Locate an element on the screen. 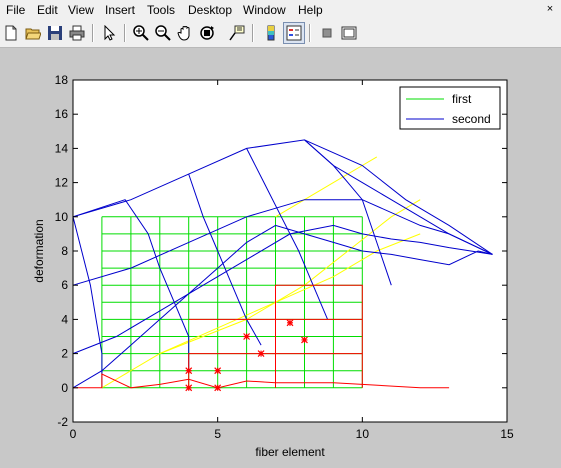 This screenshot has width=561, height=468. x-tick-label: 0 is located at coordinates (73, 434).